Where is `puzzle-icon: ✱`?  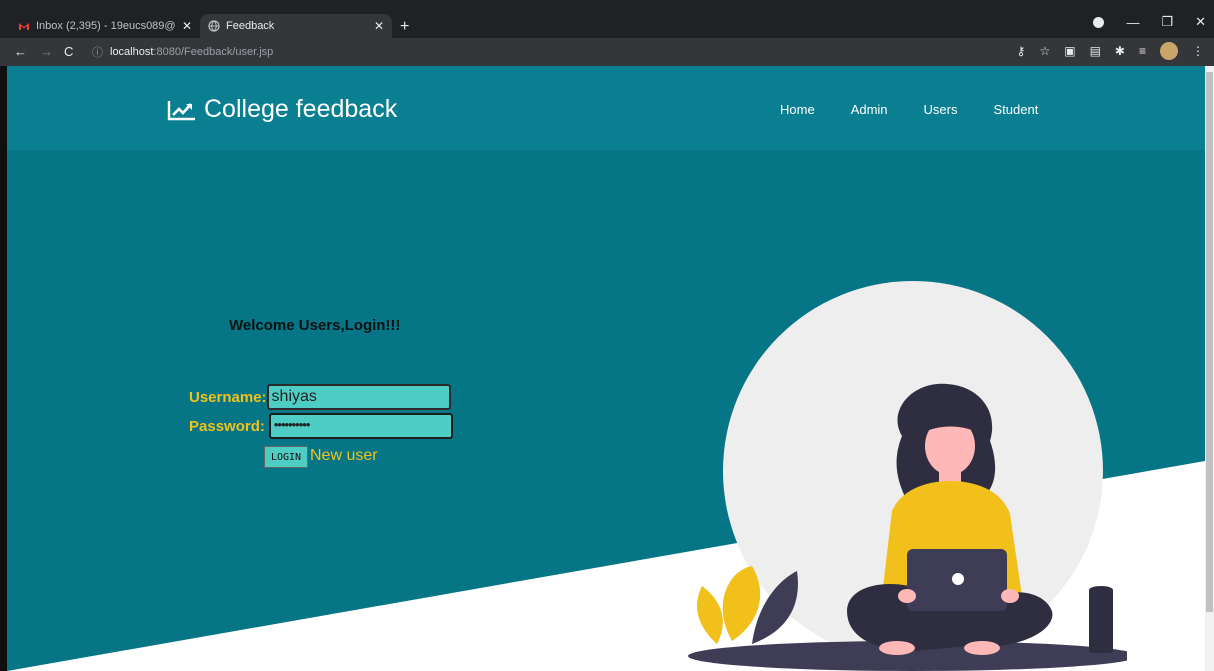
puzzle-icon: ✱ is located at coordinates (1120, 51).